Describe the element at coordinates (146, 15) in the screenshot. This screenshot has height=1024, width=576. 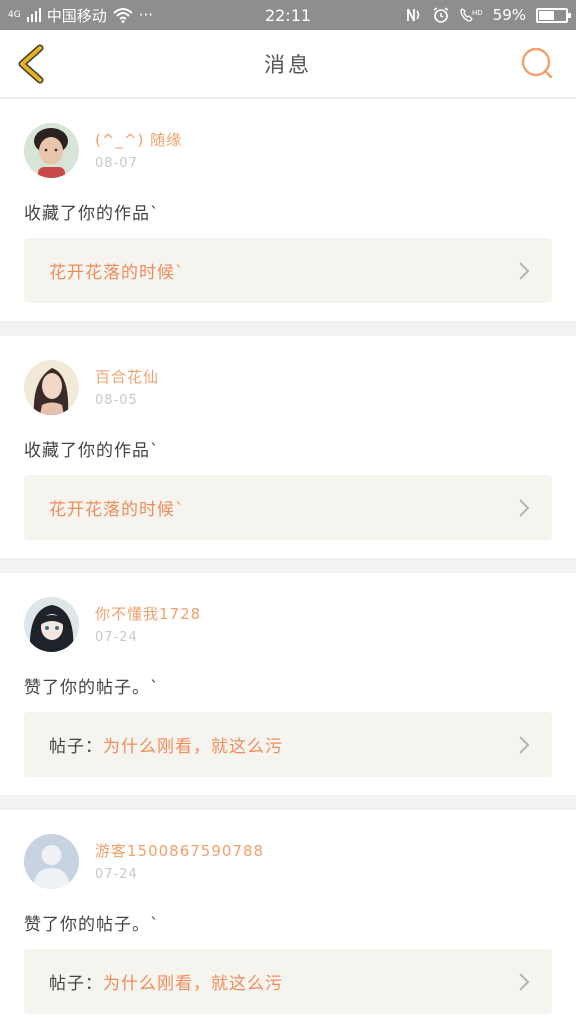
I see `more-indicator: ···` at that location.